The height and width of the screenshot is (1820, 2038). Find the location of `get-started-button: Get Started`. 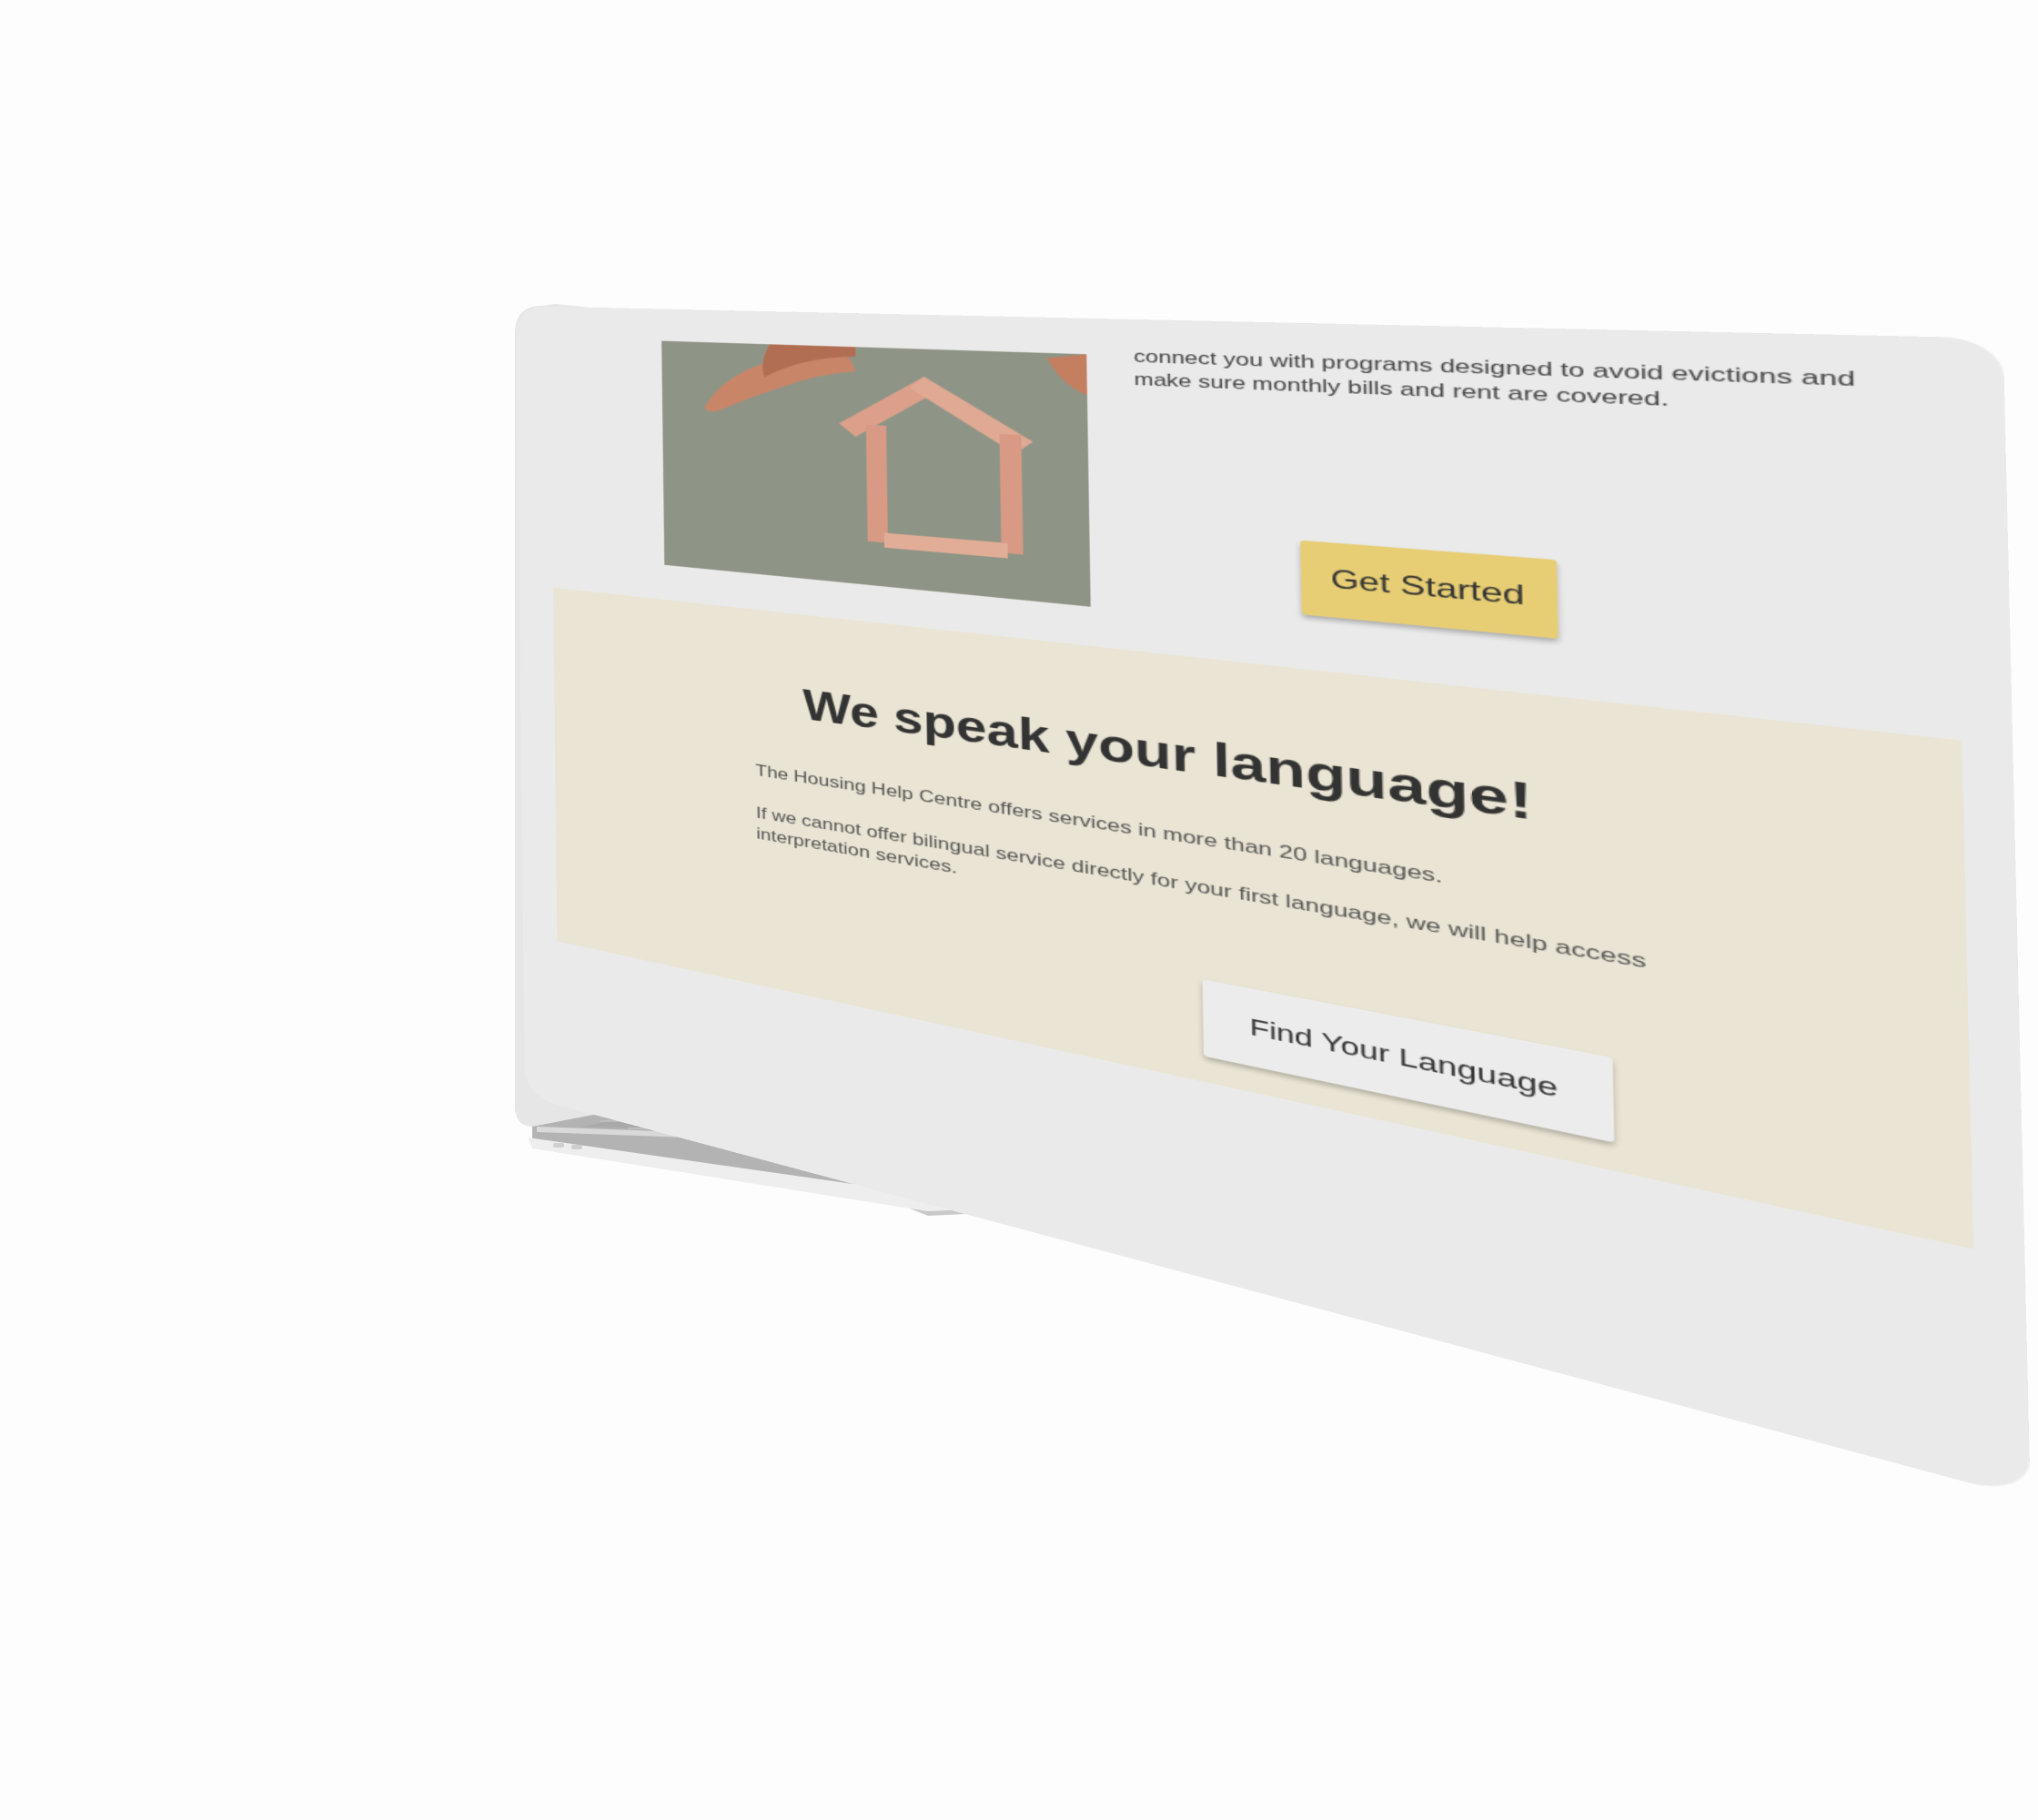

get-started-button: Get Started is located at coordinates (1429, 589).